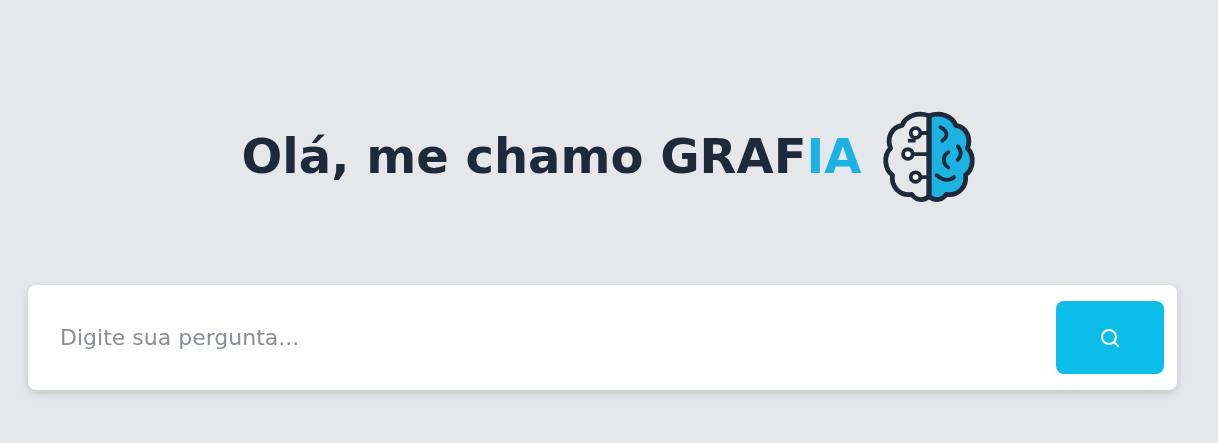 This screenshot has height=443, width=1218. Describe the element at coordinates (1110, 337) in the screenshot. I see `search-button` at that location.